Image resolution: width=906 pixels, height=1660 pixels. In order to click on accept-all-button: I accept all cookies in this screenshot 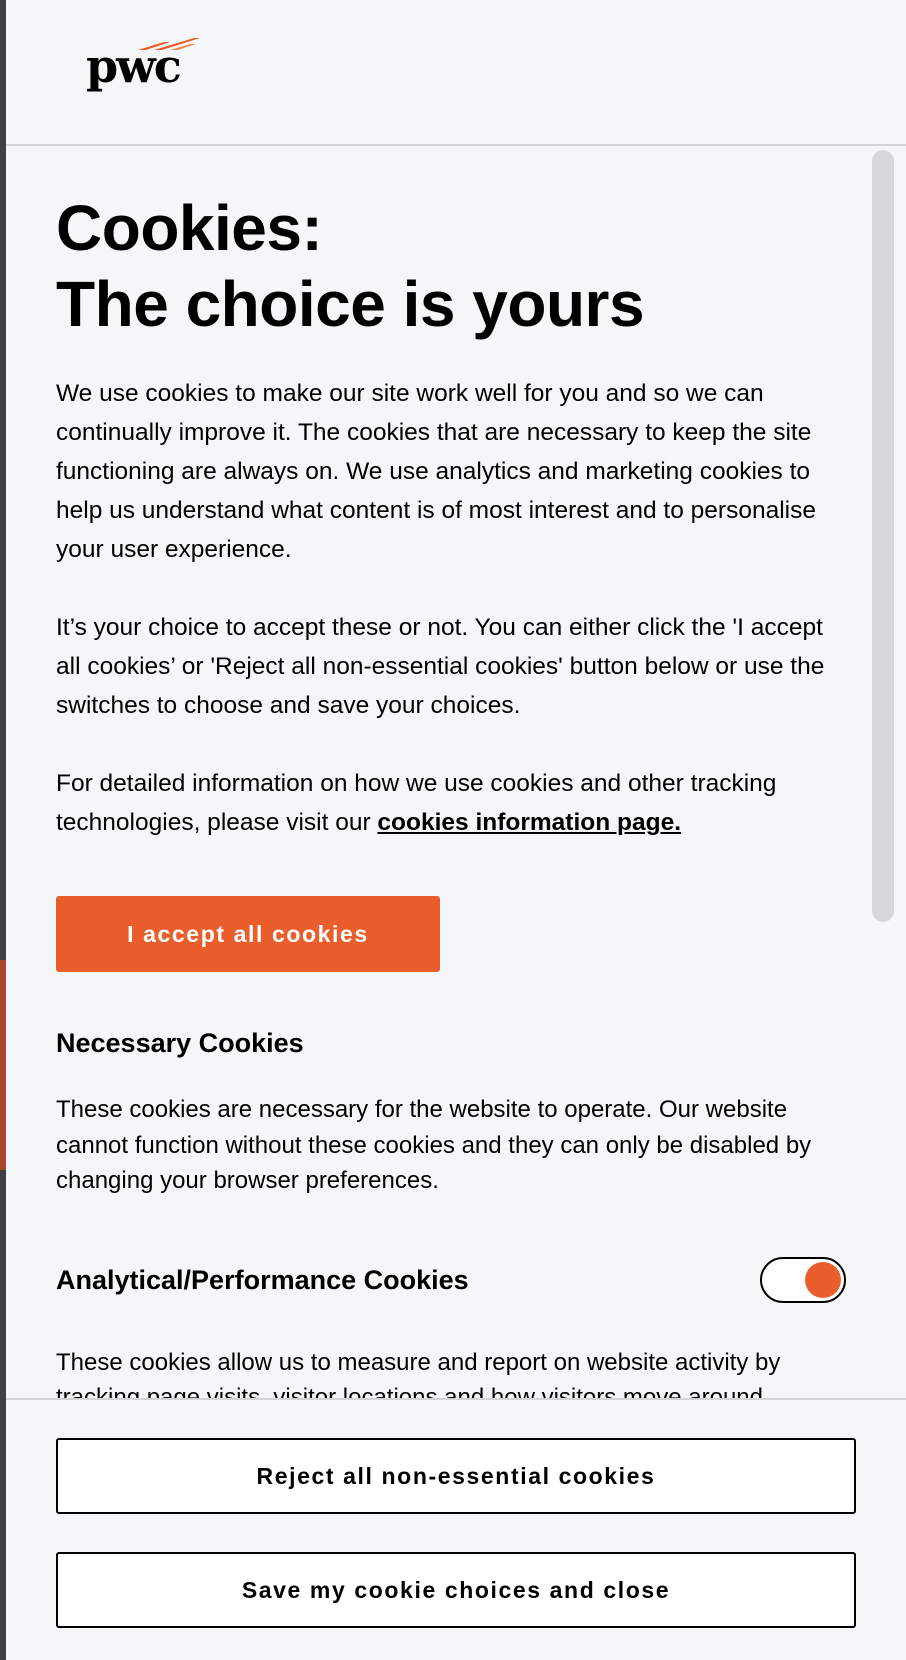, I will do `click(248, 934)`.